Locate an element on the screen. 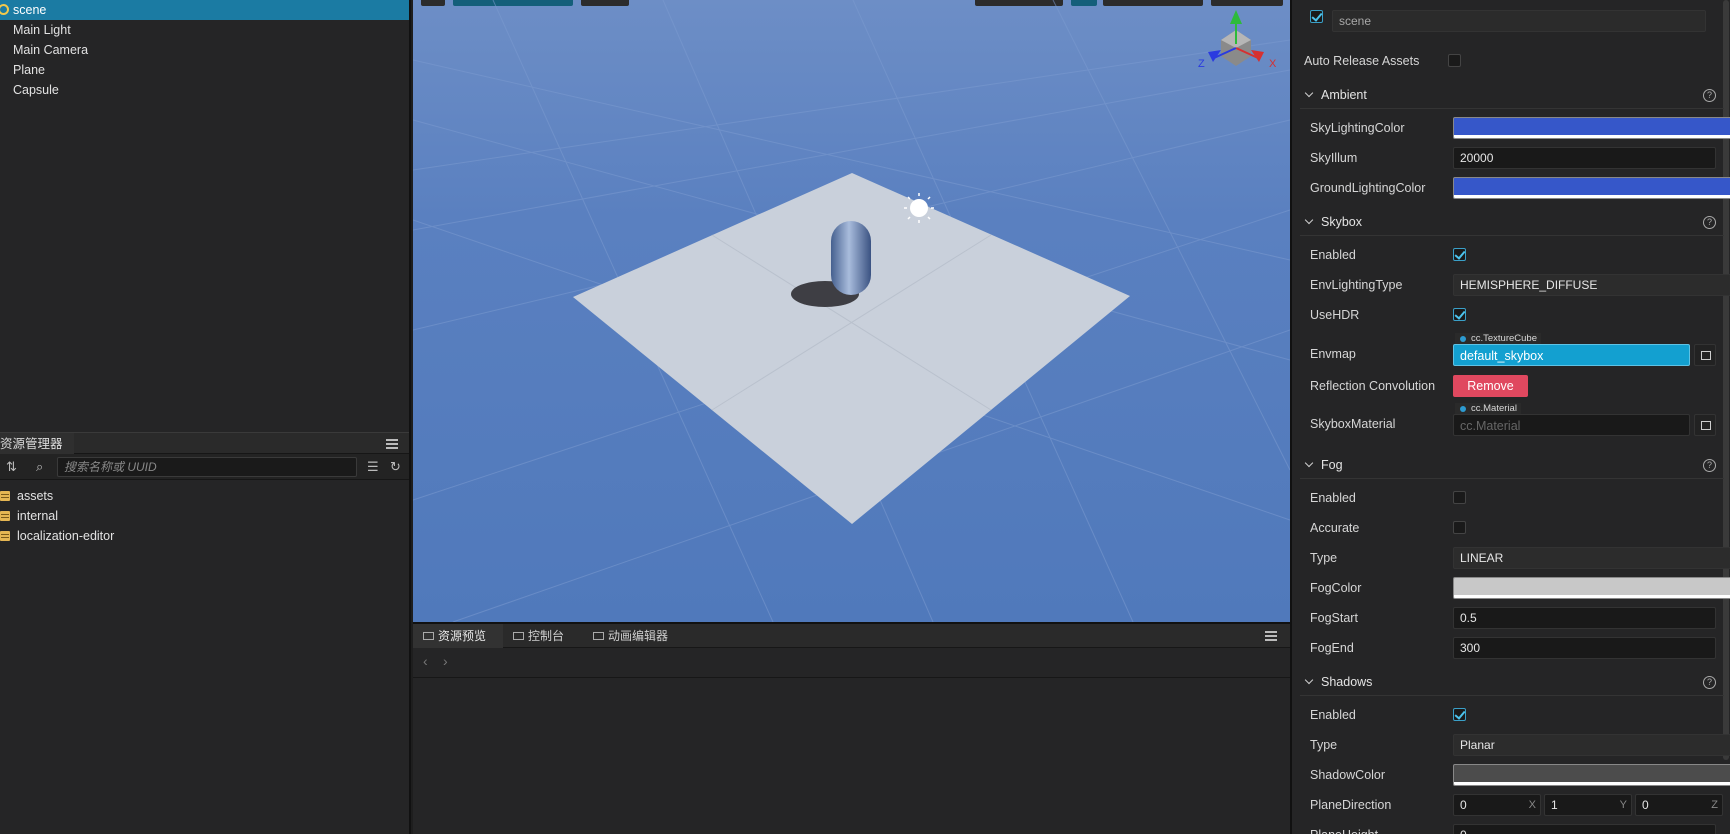  node-name-input: scene is located at coordinates (1519, 21).